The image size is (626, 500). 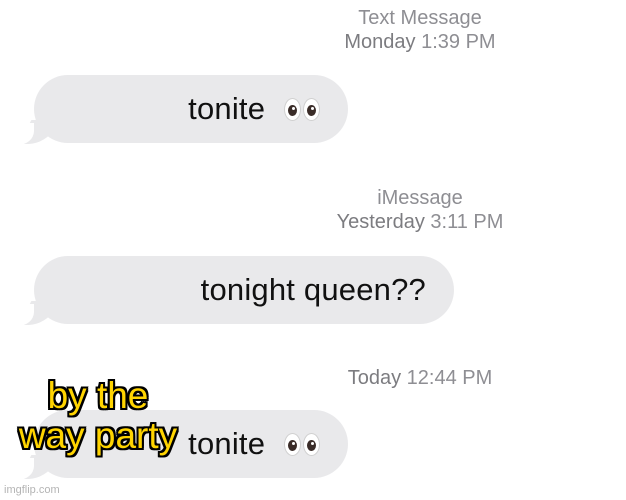 I want to click on timestamp-day: Today, so click(x=374, y=378).